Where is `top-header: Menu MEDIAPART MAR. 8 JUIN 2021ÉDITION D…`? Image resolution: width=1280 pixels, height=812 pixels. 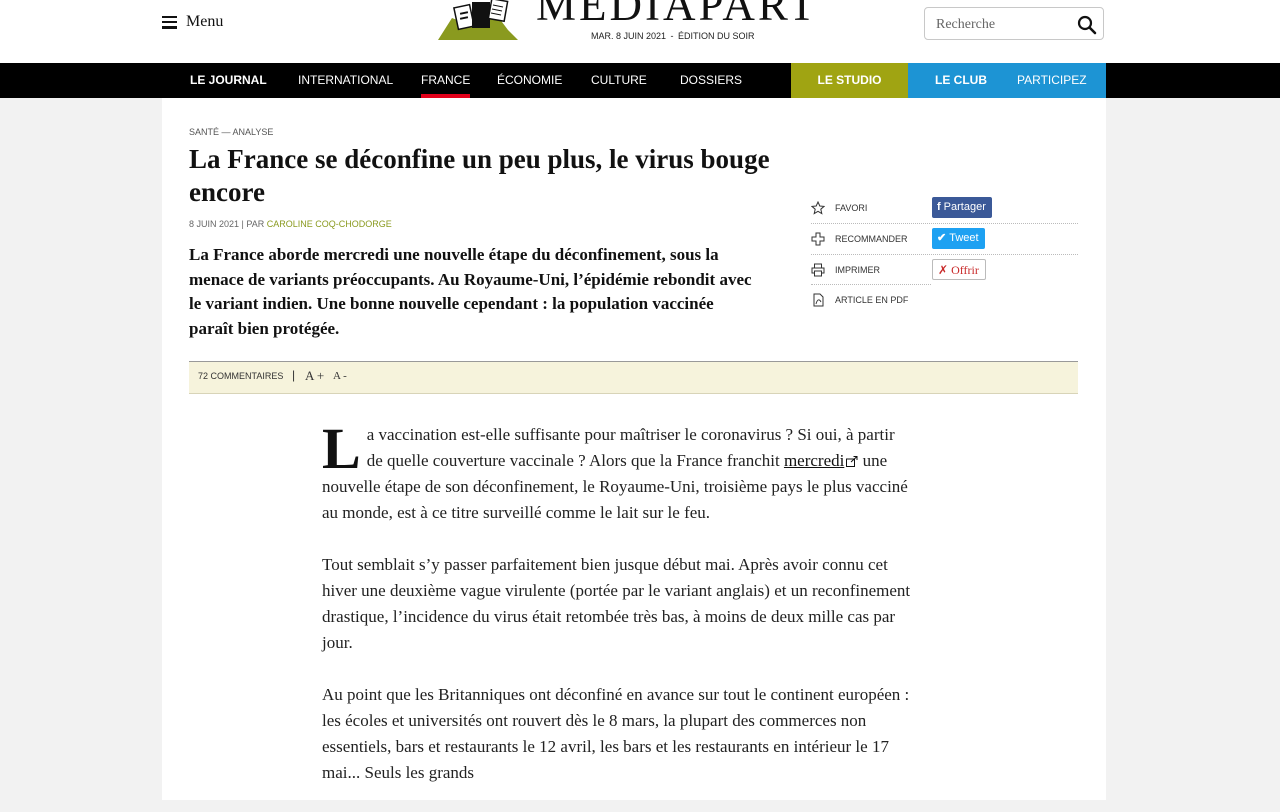 top-header: Menu MEDIAPART MAR. 8 JUIN 2021ÉDITION D… is located at coordinates (640, 31).